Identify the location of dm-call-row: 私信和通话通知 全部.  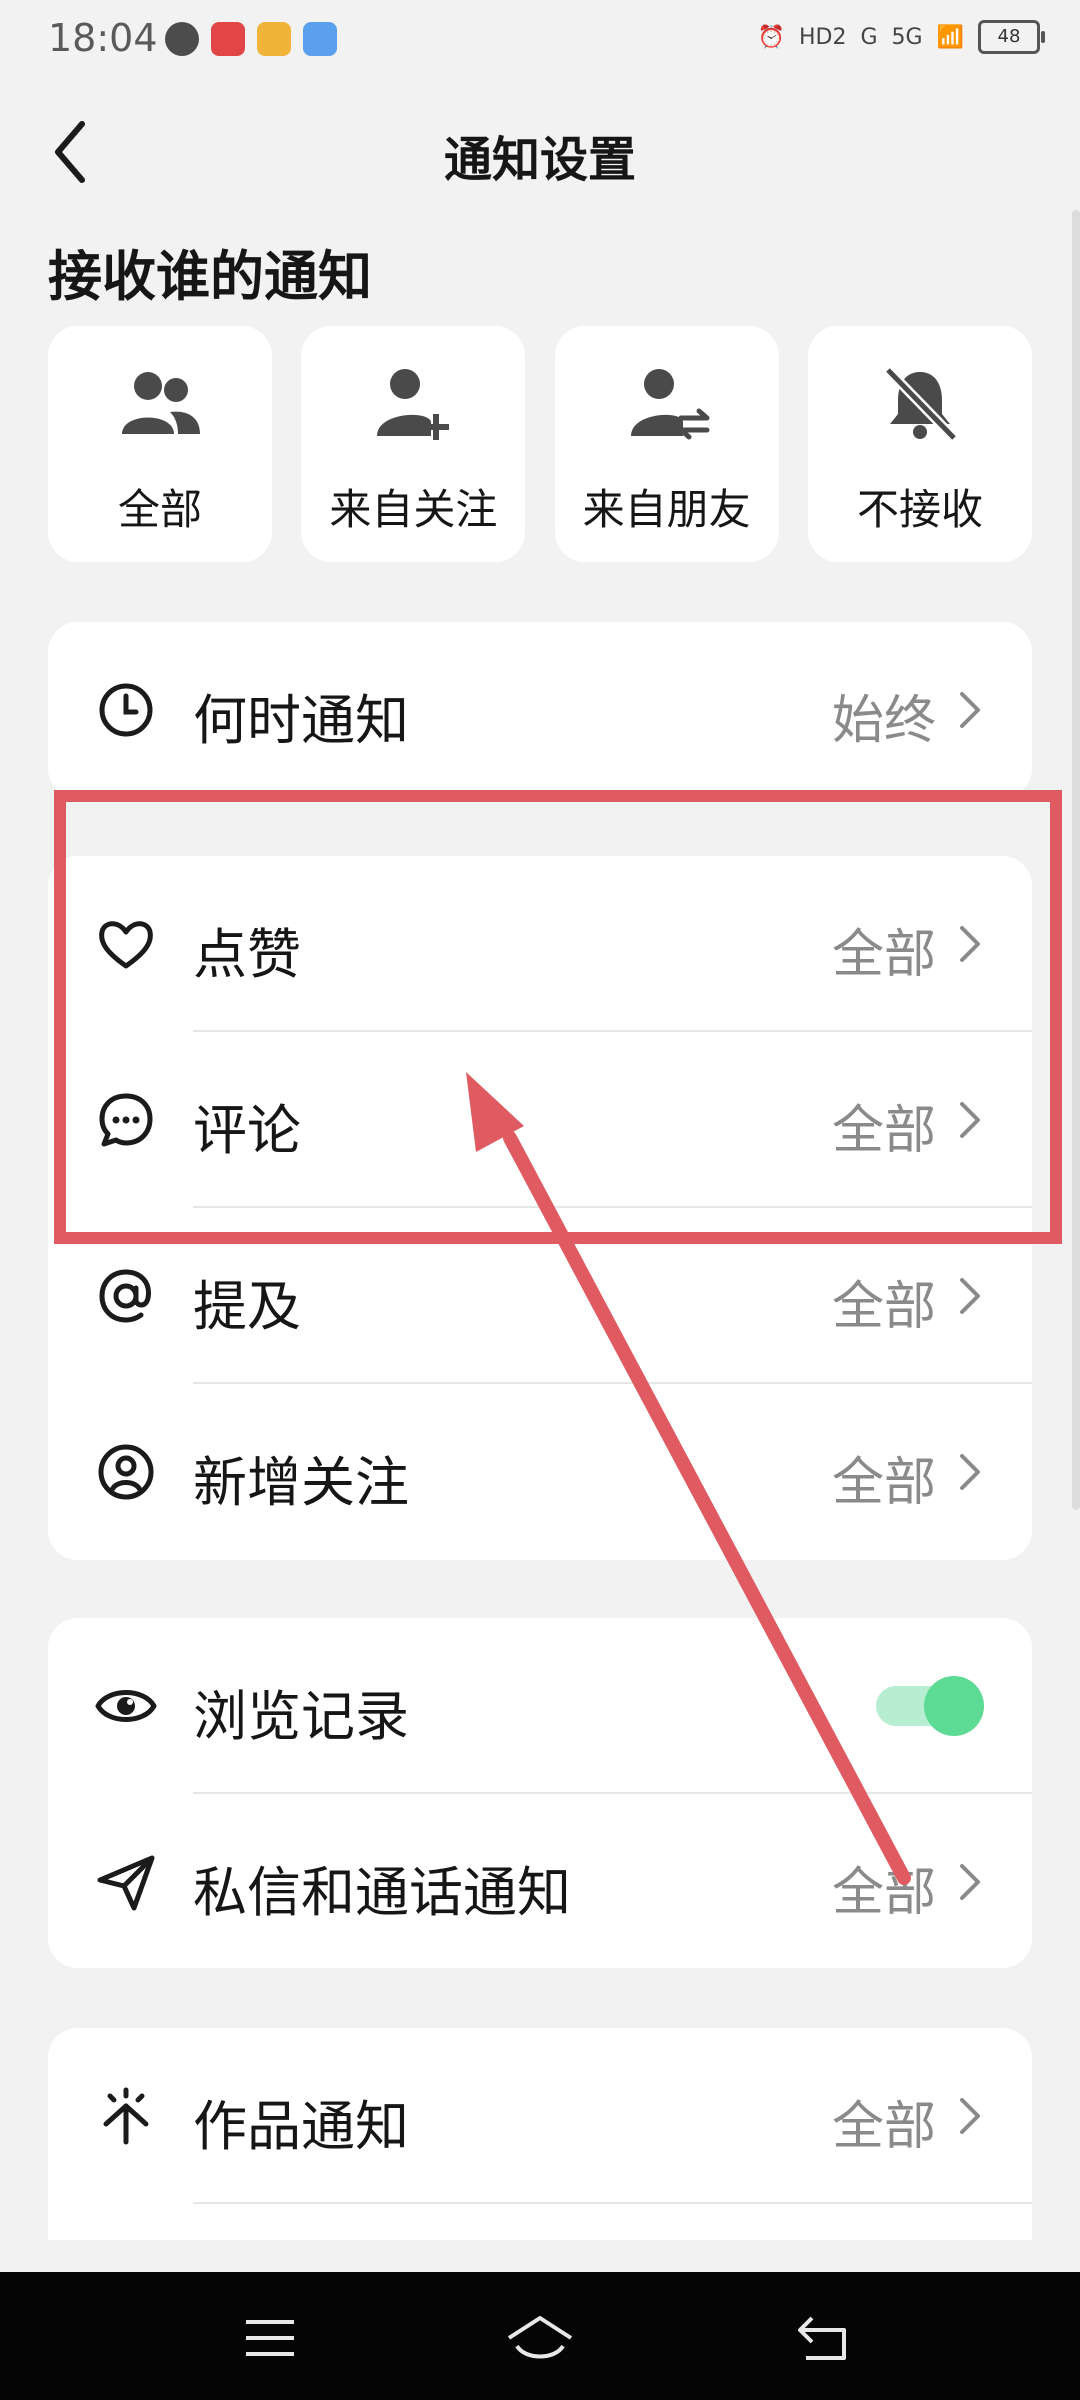
(540, 1881).